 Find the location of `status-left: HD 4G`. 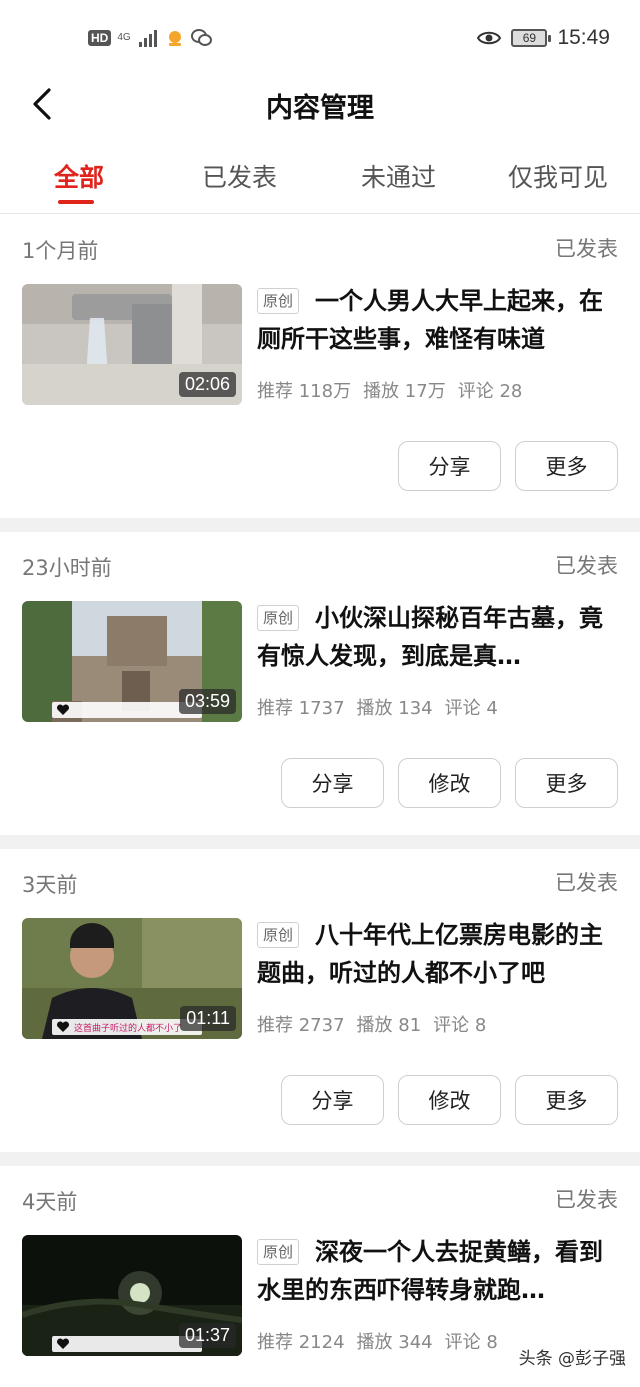

status-left: HD 4G is located at coordinates (150, 38).